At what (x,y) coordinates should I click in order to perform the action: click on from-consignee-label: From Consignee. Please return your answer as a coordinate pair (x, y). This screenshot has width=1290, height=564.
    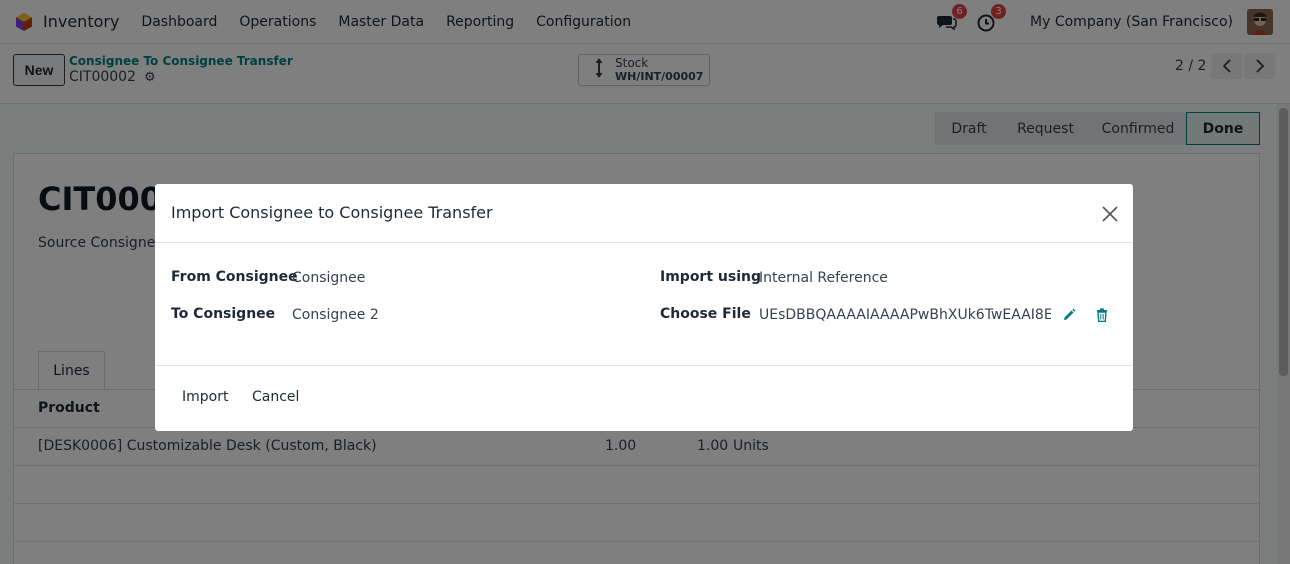
    Looking at the image, I should click on (234, 277).